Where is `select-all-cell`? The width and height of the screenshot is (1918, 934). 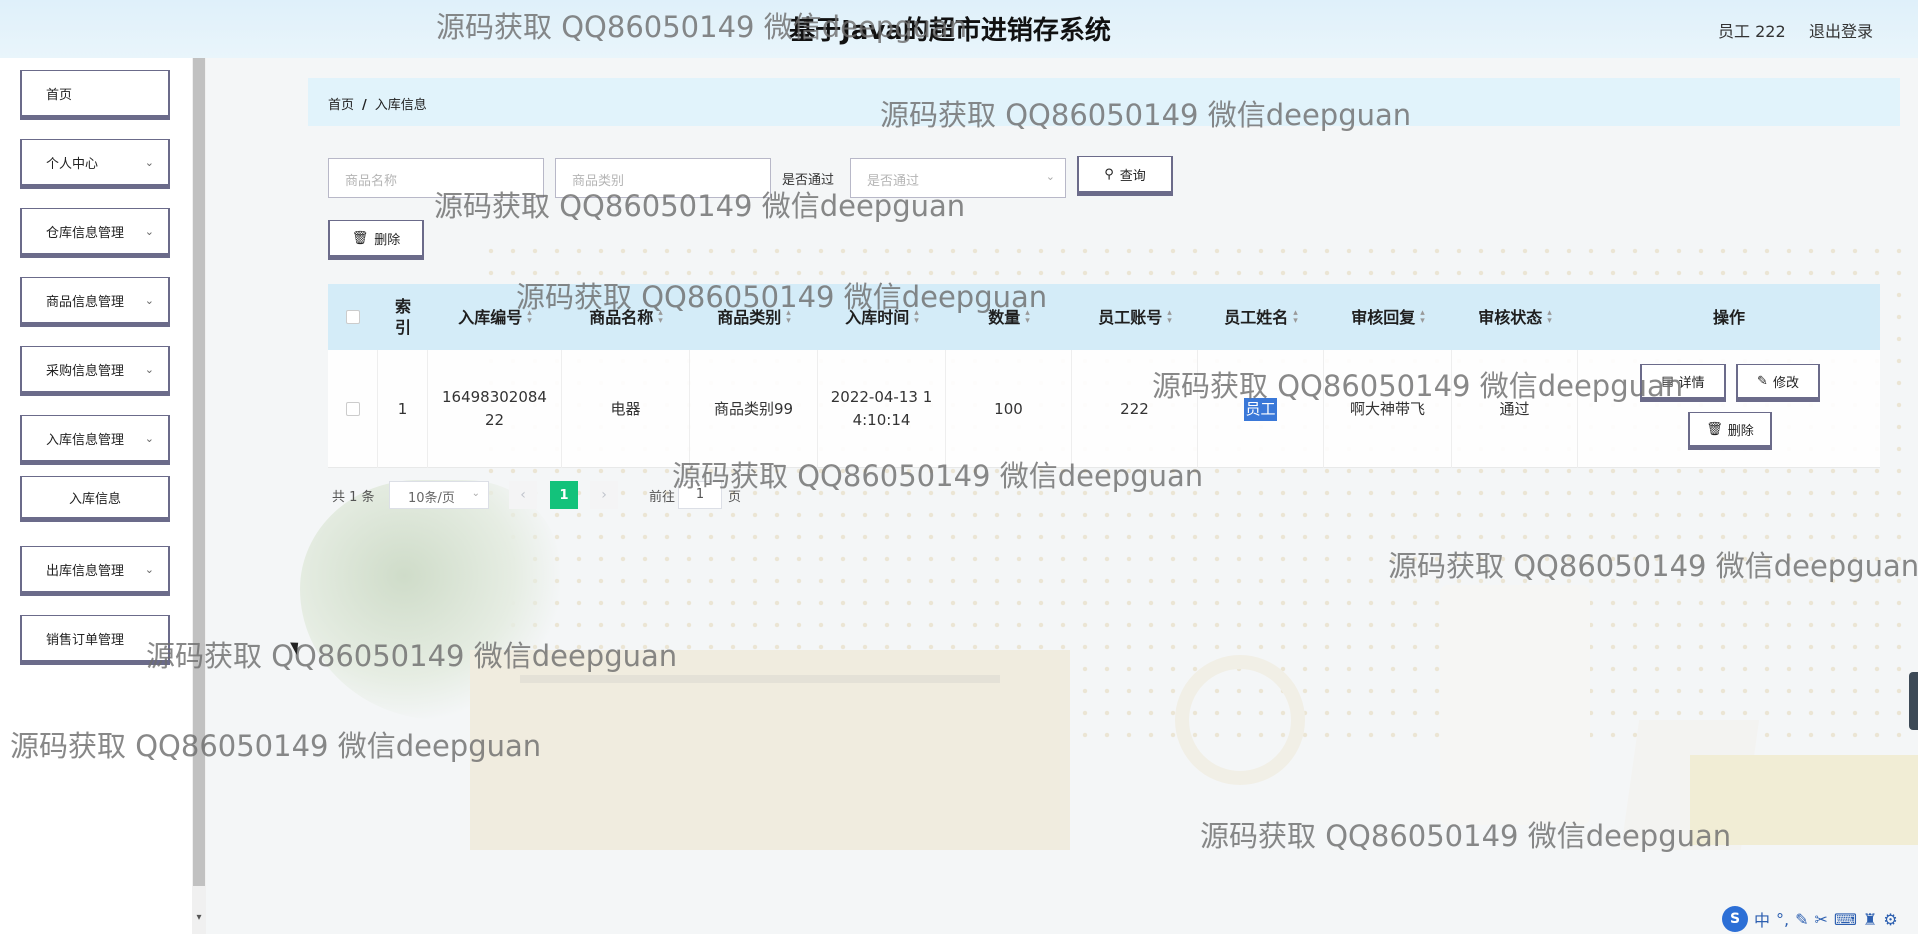 select-all-cell is located at coordinates (353, 317).